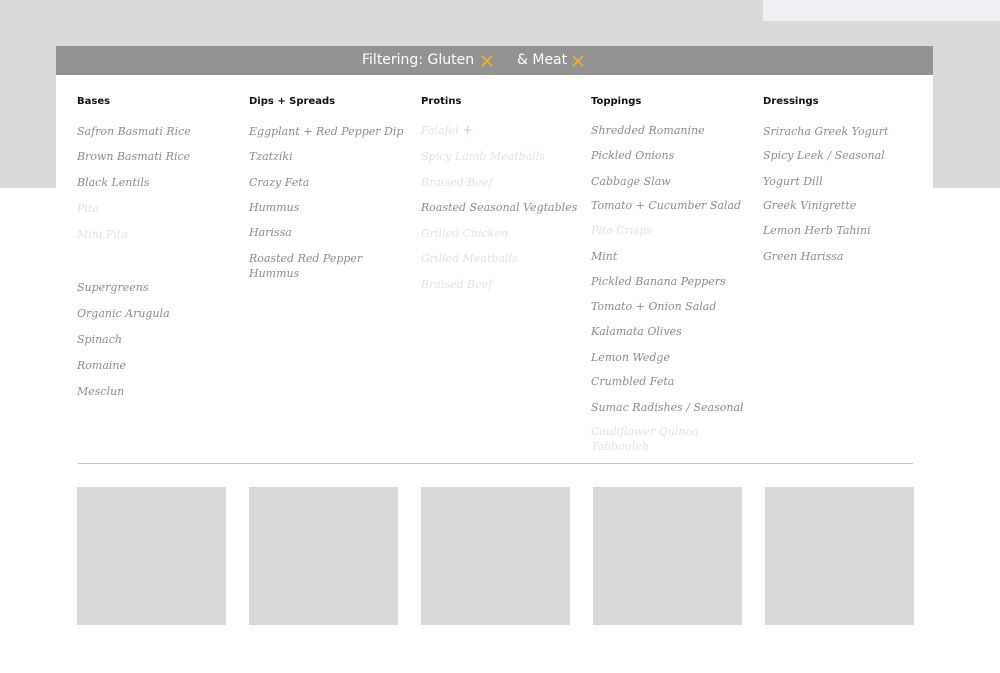  I want to click on menu-item: Roasted Seasonal Vegtables, so click(499, 207).